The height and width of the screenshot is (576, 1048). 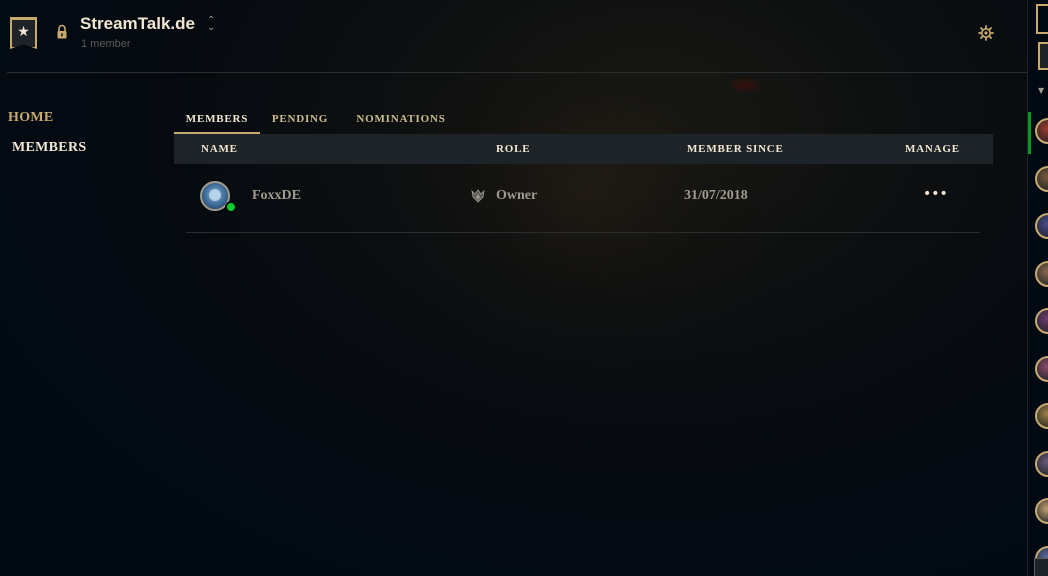 What do you see at coordinates (300, 119) in the screenshot?
I see `tab-pending: PENDING` at bounding box center [300, 119].